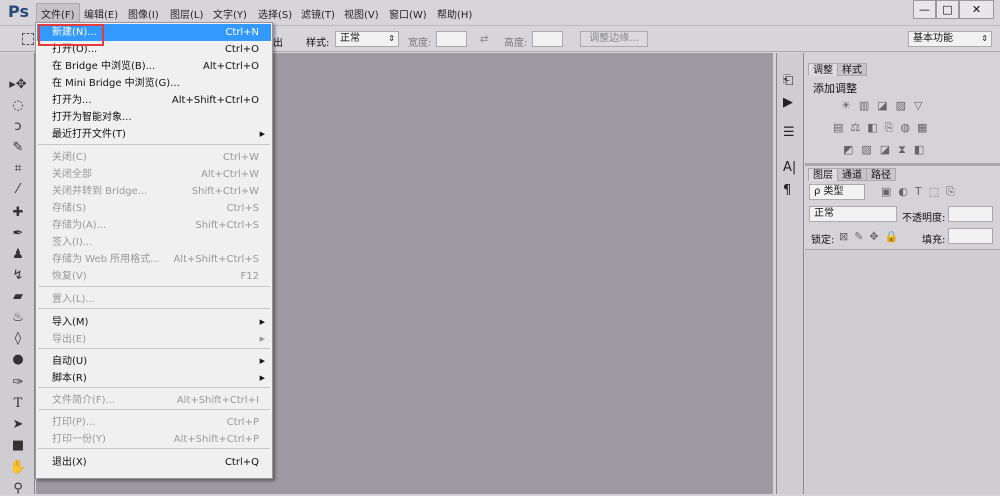 The width and height of the screenshot is (1000, 496). I want to click on dodge-icon: ●, so click(18, 359).